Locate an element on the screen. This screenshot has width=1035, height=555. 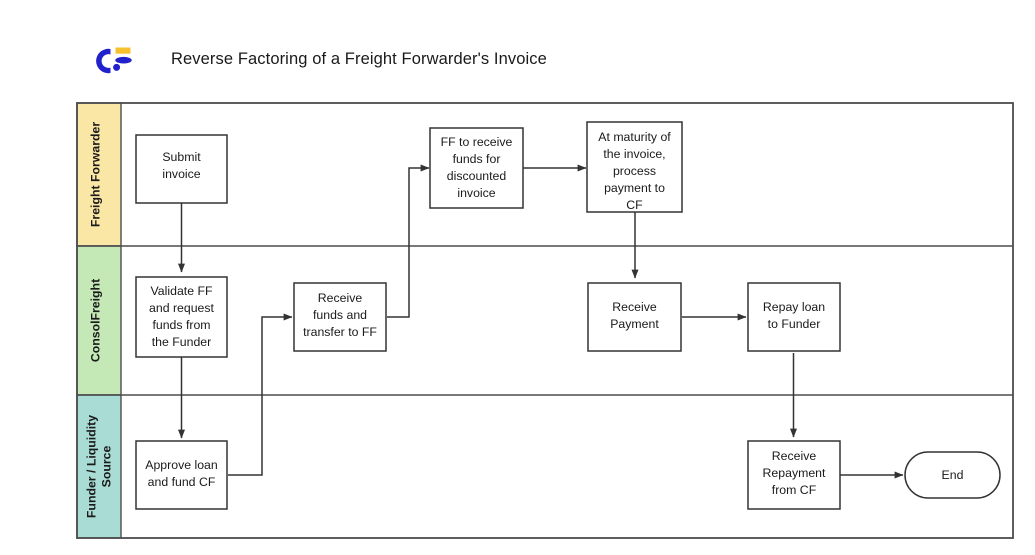
lane-label-freight-forwarder: Freight Forwarder is located at coordinates (96, 174).